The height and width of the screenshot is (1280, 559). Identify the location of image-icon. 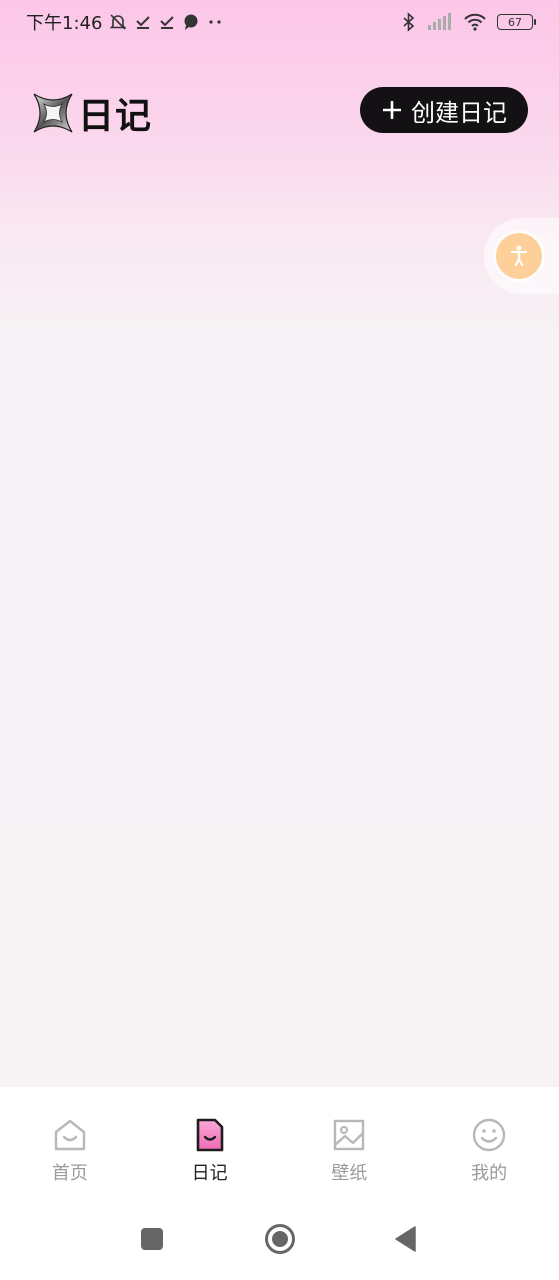
(349, 1135).